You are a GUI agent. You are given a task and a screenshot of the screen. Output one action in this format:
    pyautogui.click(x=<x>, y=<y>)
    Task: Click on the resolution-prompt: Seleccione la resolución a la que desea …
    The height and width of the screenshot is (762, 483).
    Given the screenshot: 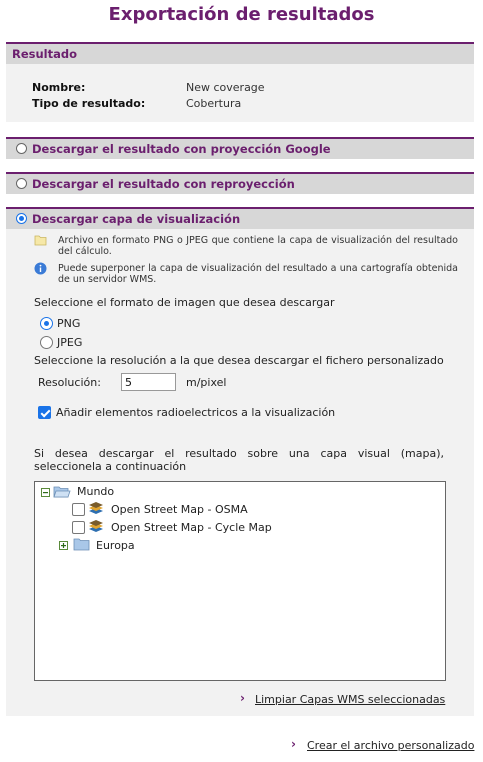 What is the action you would take?
    pyautogui.click(x=239, y=360)
    